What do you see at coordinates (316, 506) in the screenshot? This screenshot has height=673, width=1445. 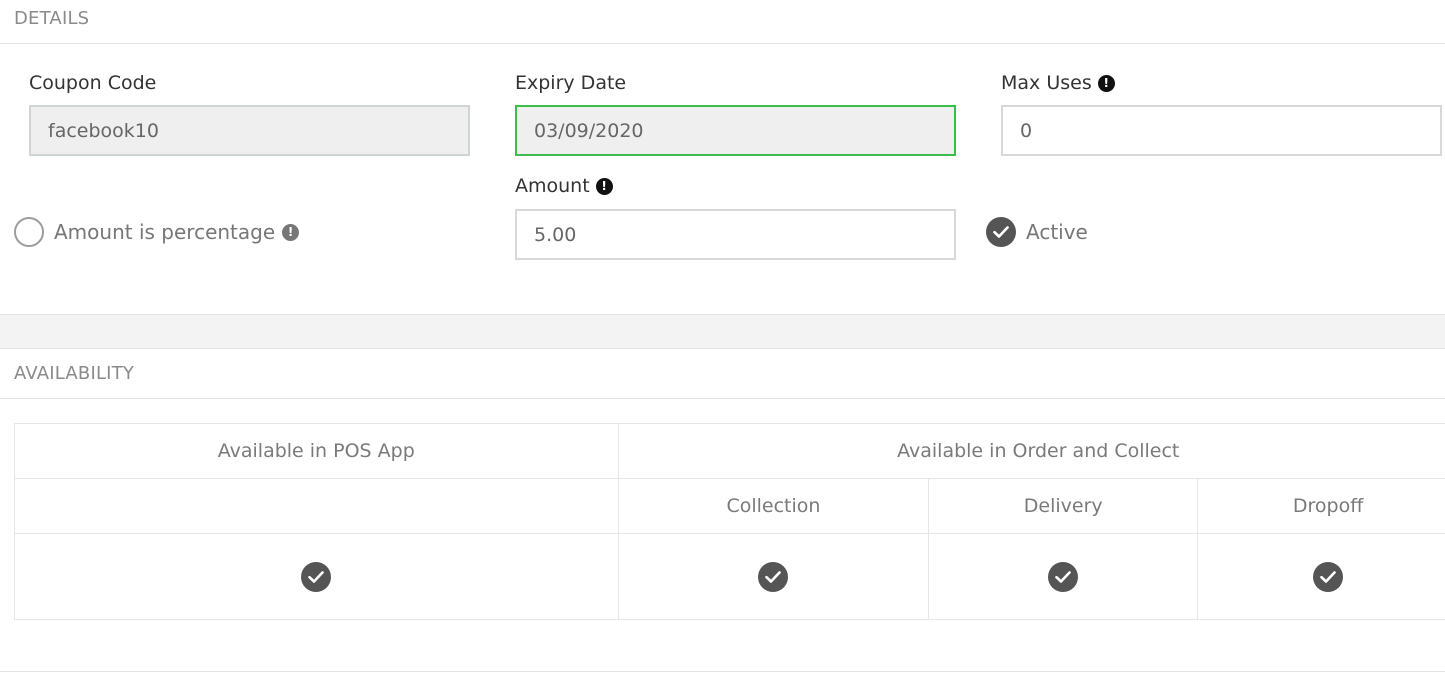 I see `pos-subheader-empty` at bounding box center [316, 506].